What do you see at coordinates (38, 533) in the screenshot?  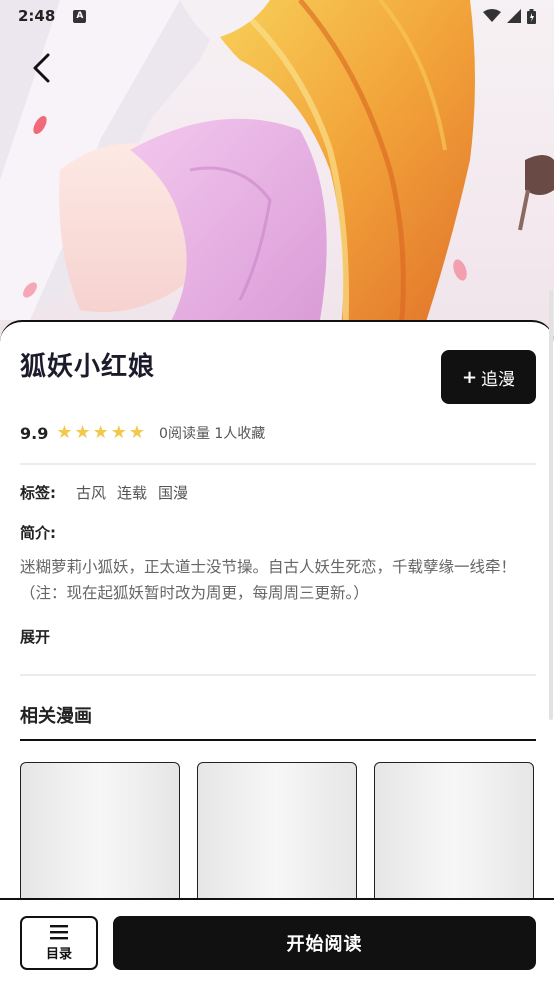 I see `intro-label: 简介:` at bounding box center [38, 533].